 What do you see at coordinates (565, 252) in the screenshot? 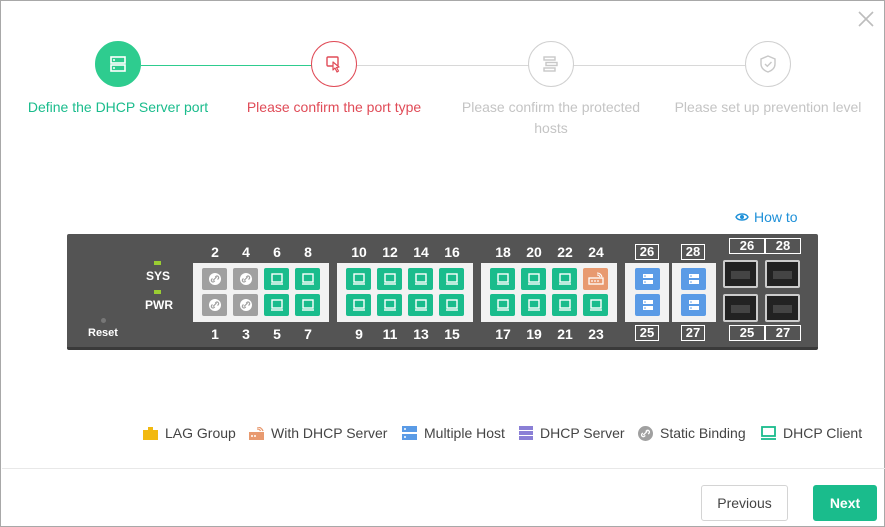
I see `port-number-22: 22` at bounding box center [565, 252].